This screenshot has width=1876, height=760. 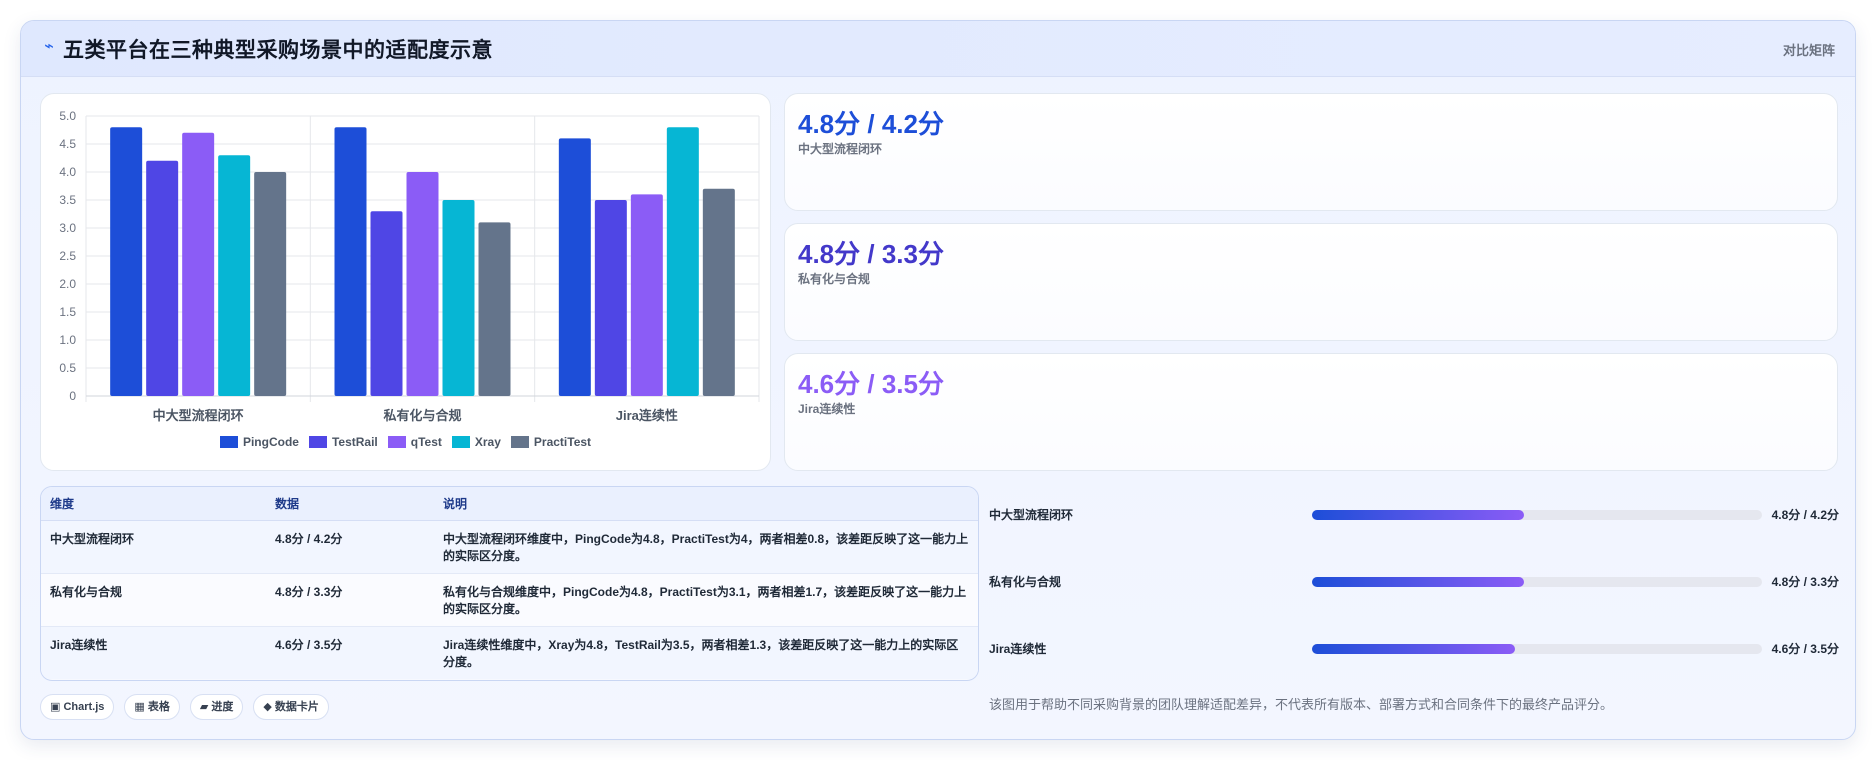 What do you see at coordinates (1805, 582) in the screenshot?
I see `progress-value: 4.8分 / 3.3分` at bounding box center [1805, 582].